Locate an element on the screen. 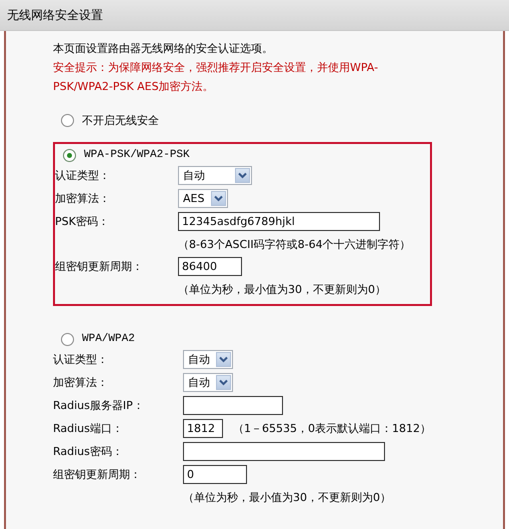  input-field: 0 is located at coordinates (215, 474).